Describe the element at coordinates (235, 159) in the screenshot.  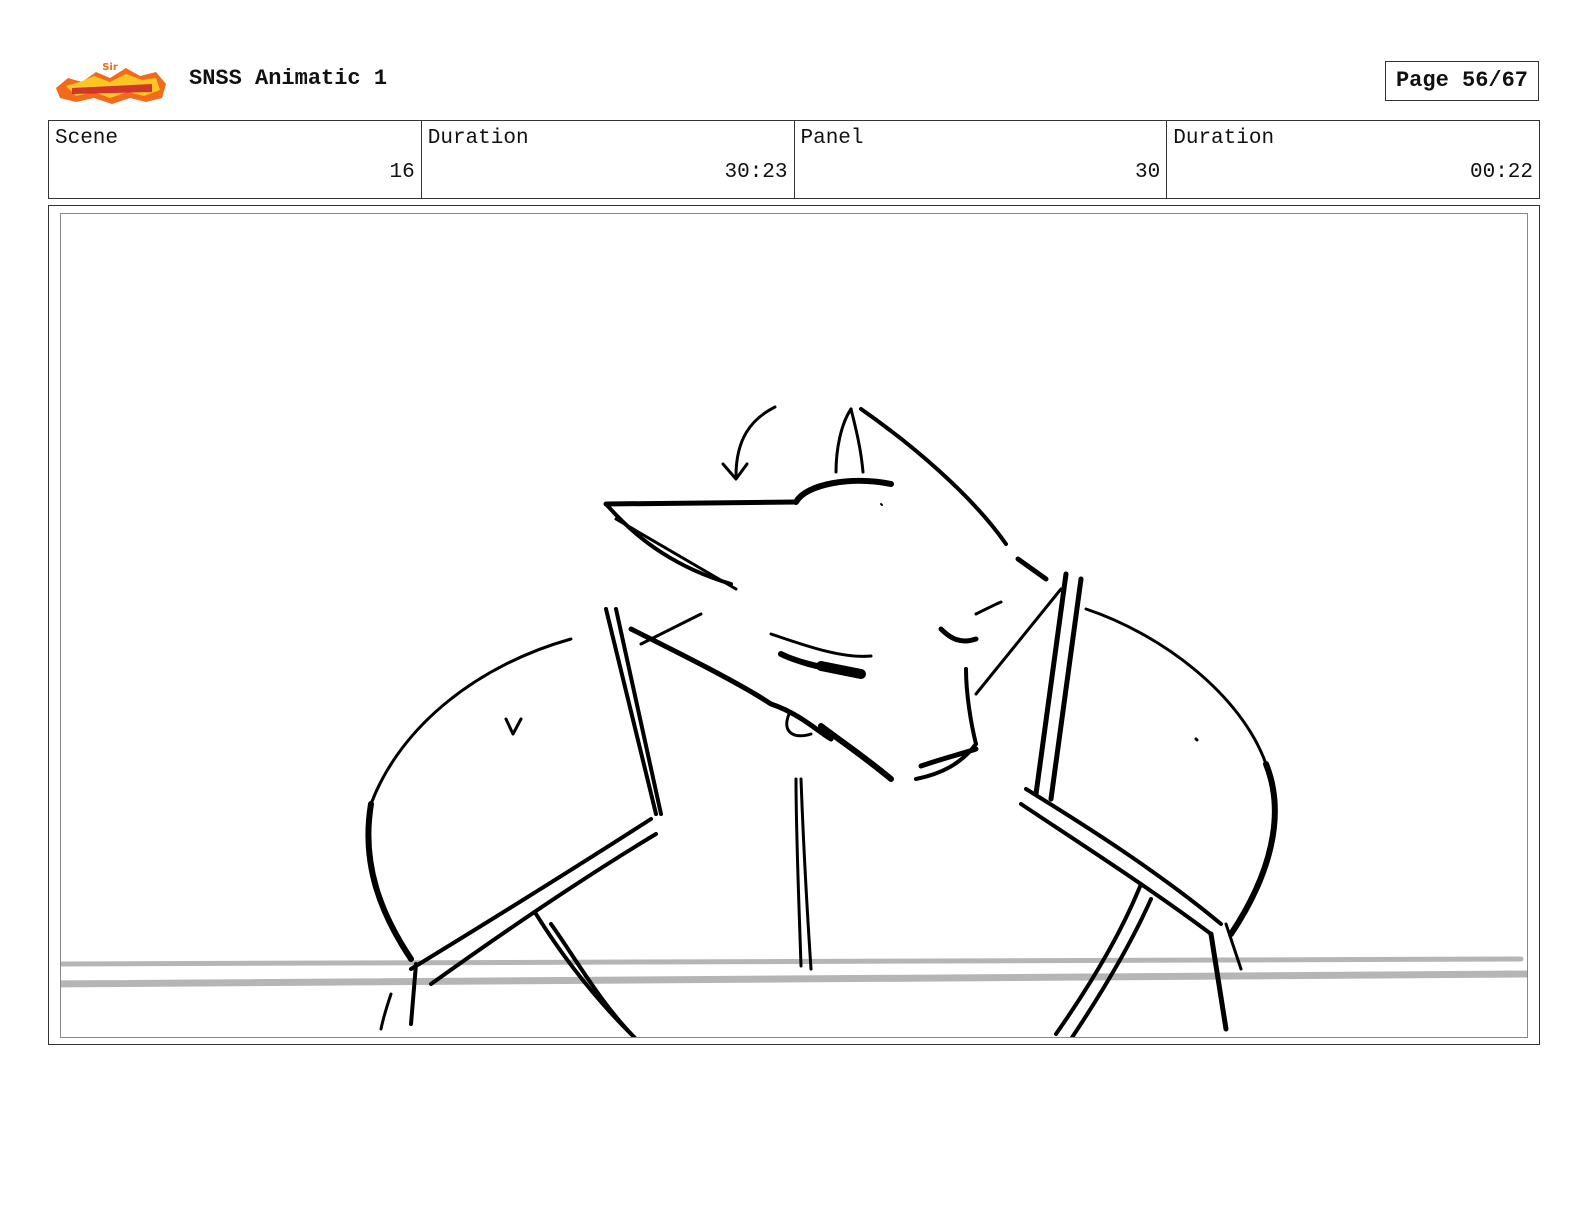
I see `scene-cell: Scene 16` at that location.